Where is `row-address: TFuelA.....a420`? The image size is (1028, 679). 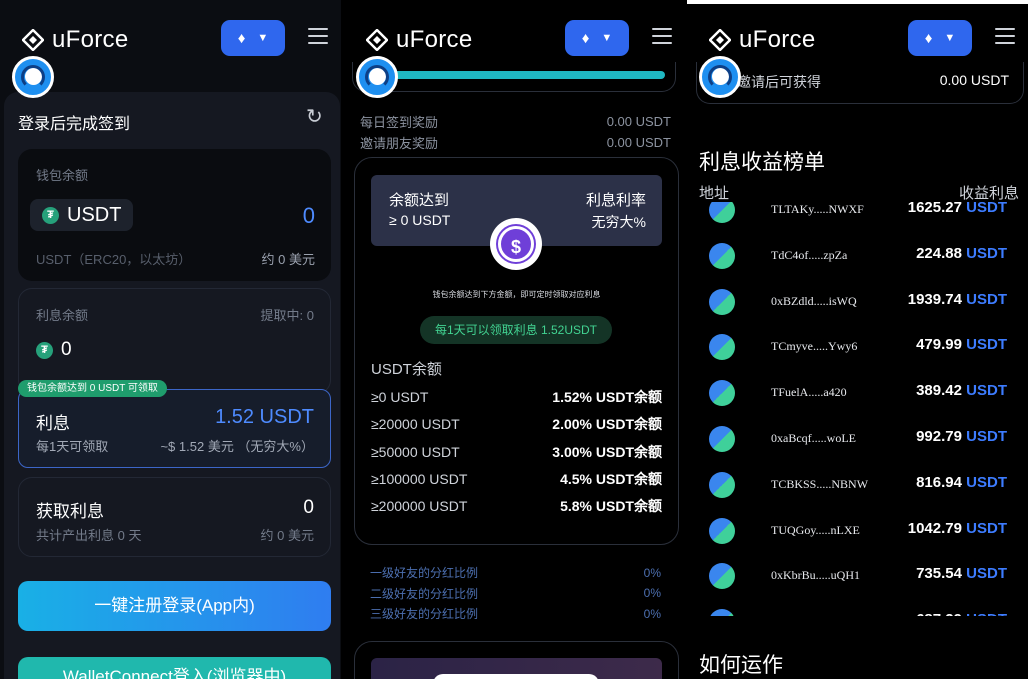 row-address: TFuelA.....a420 is located at coordinates (809, 392).